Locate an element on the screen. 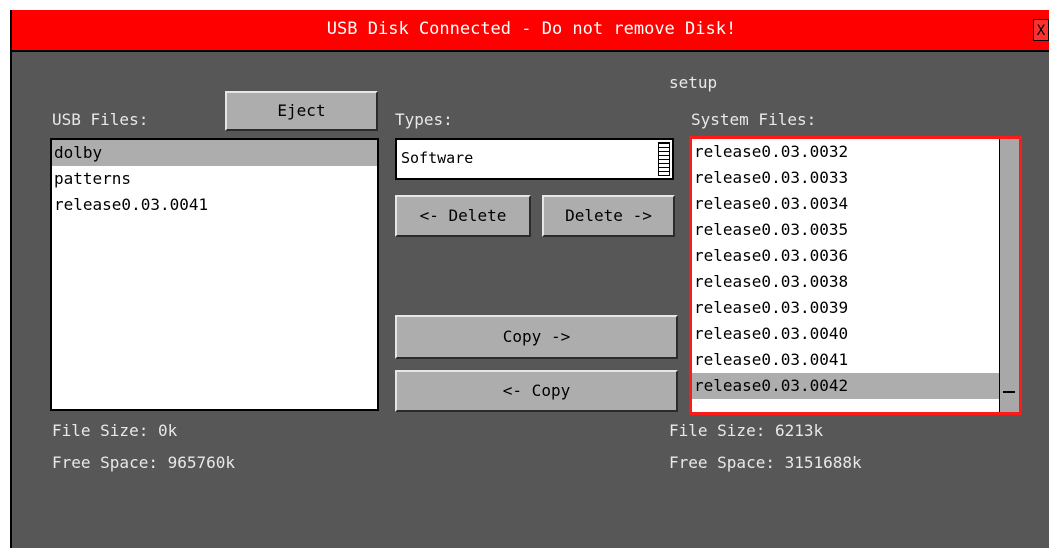 The width and height of the screenshot is (1049, 548). system-free-space: Free Space: 3151688k is located at coordinates (765, 462).